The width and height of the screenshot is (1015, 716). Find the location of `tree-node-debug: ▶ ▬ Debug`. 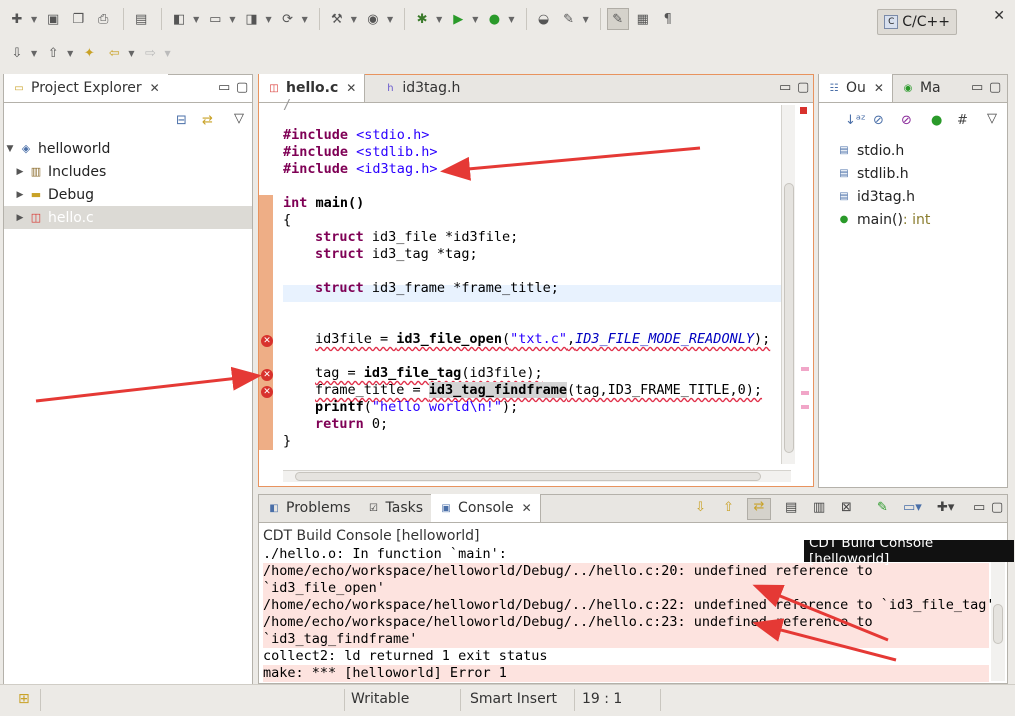

tree-node-debug: ▶ ▬ Debug is located at coordinates (128, 194).